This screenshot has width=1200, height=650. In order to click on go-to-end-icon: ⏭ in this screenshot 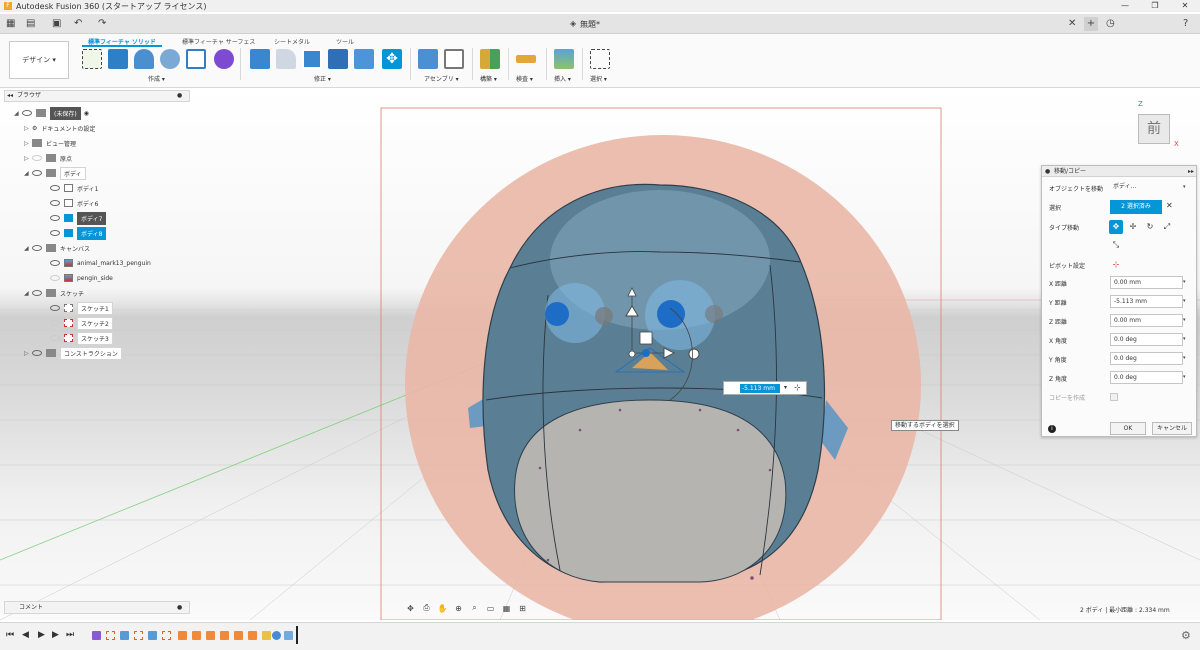, I will do `click(70, 635)`.